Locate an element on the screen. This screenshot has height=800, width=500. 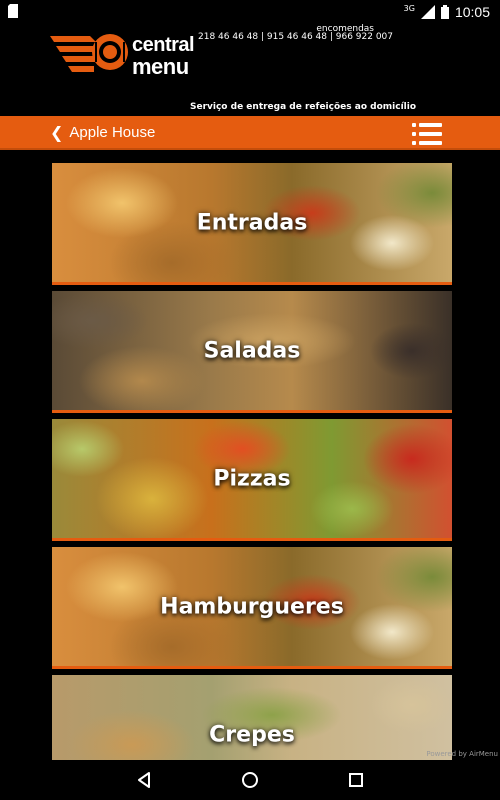
category-pizzas: Pizzas is located at coordinates (252, 480).